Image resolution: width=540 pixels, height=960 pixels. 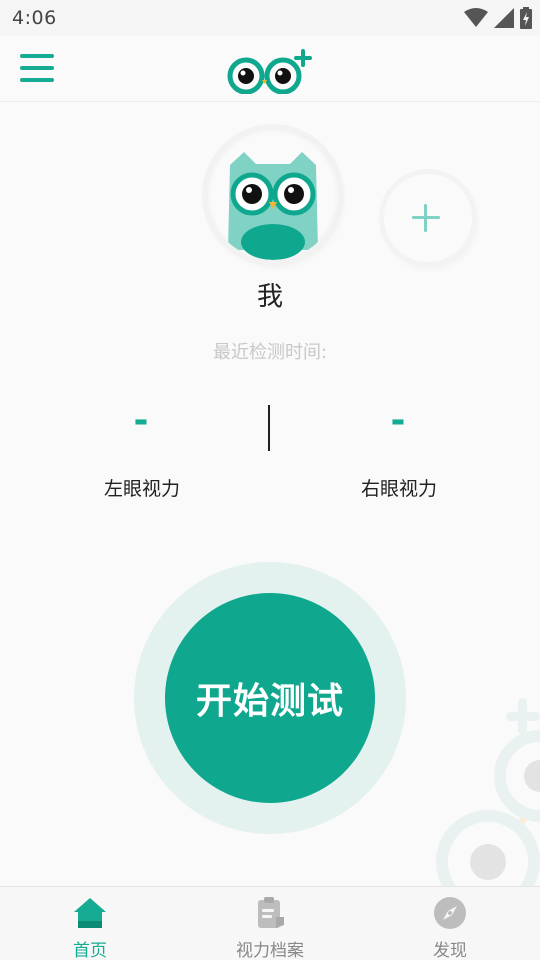 What do you see at coordinates (504, 18) in the screenshot?
I see `signal-icon` at bounding box center [504, 18].